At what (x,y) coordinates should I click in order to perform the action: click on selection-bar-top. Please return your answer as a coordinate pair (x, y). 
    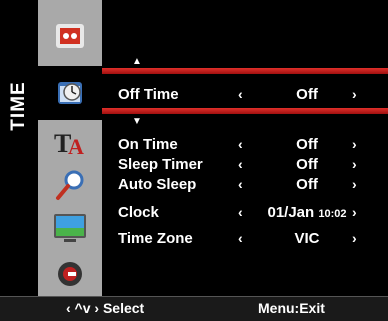
    Looking at the image, I should click on (245, 71).